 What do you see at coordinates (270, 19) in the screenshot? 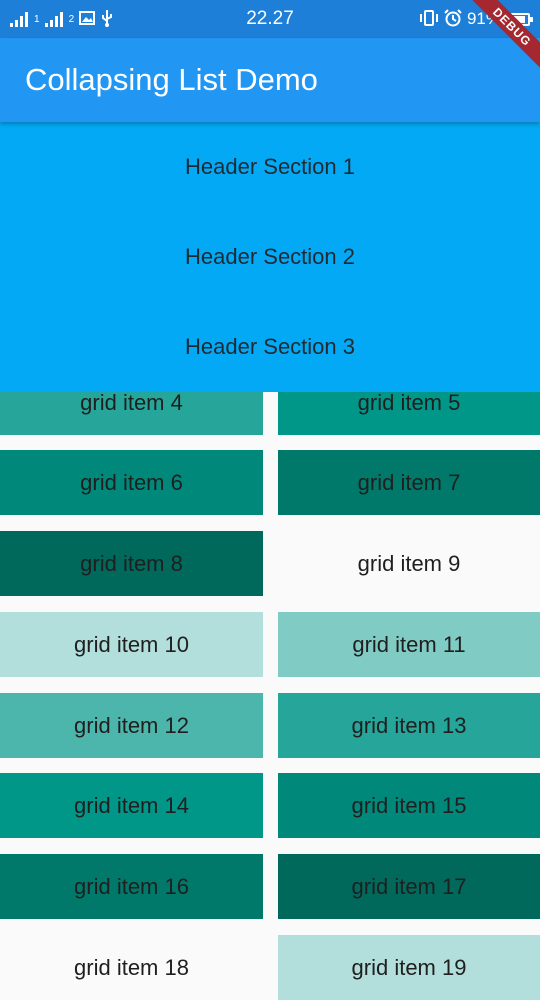
I see `status-bar: 1 2 22.27 91%` at bounding box center [270, 19].